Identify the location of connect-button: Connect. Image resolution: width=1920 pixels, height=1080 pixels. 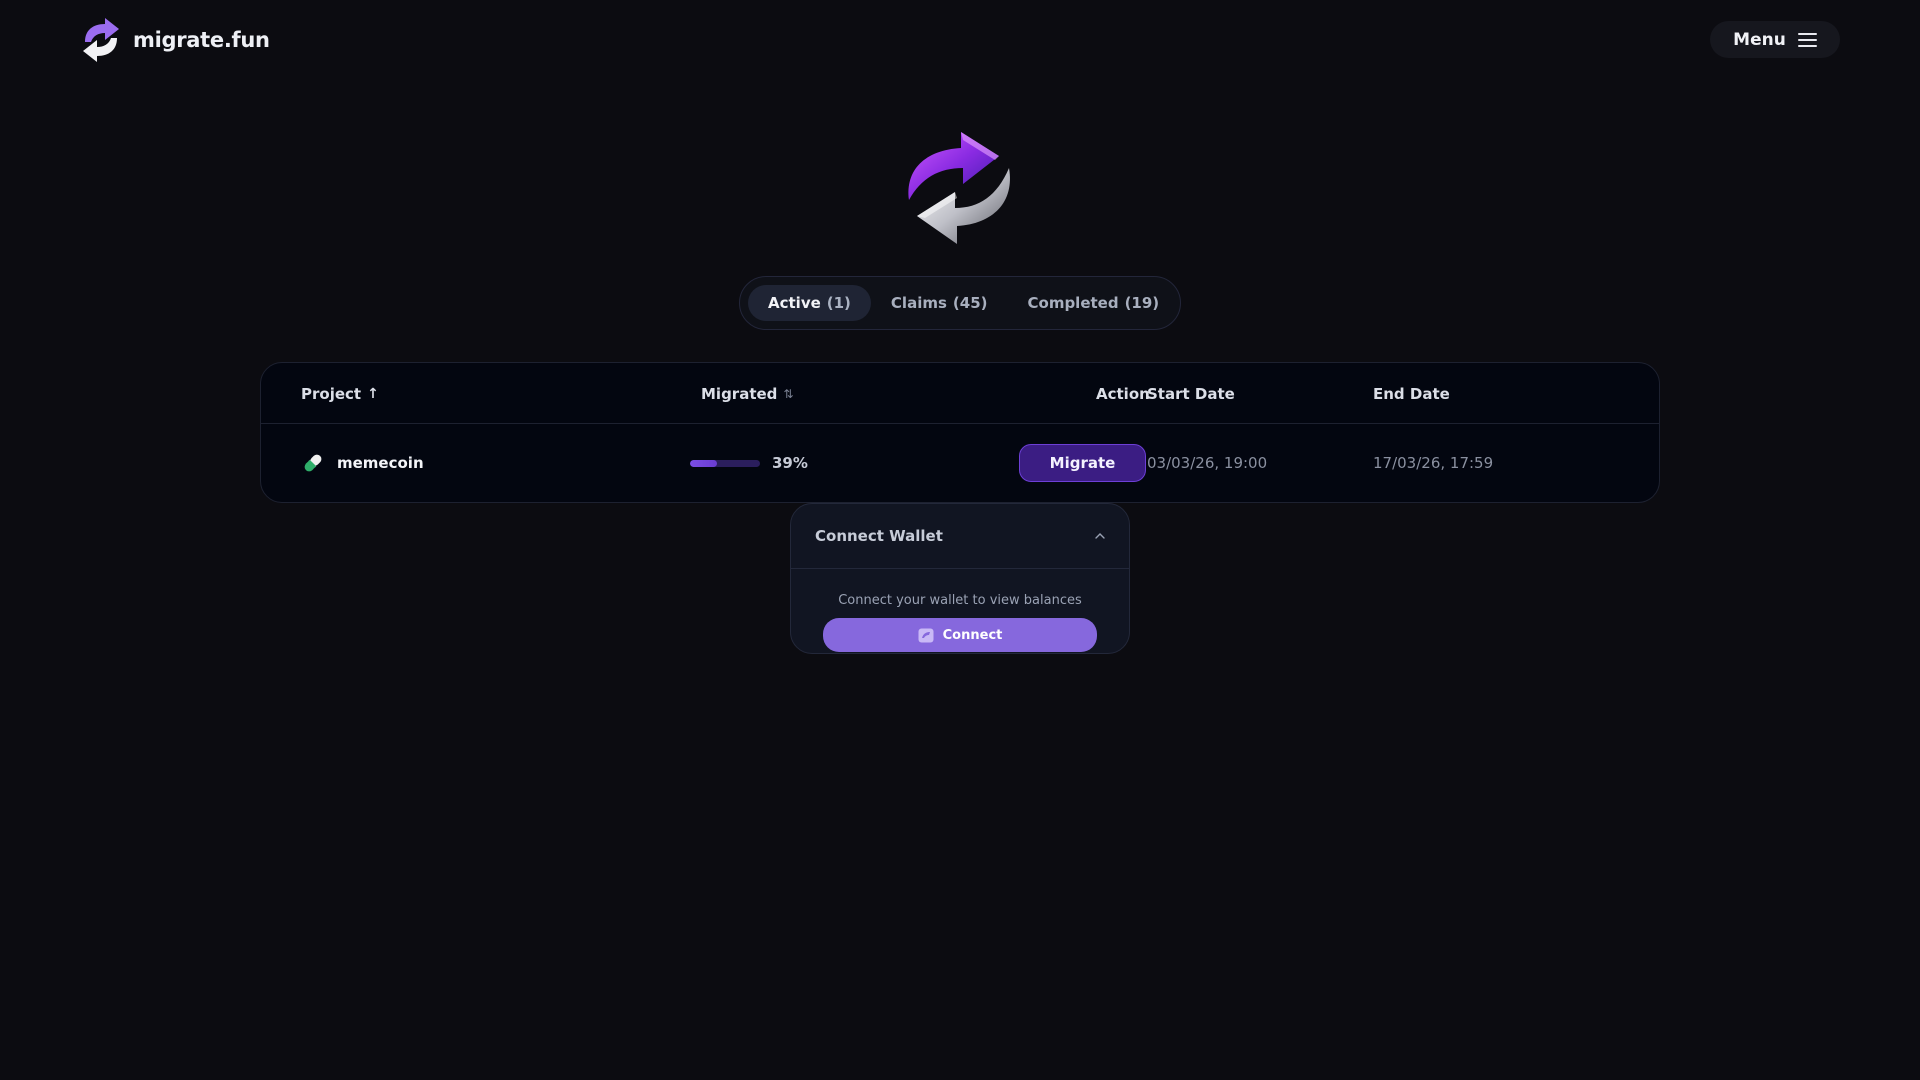
(960, 635).